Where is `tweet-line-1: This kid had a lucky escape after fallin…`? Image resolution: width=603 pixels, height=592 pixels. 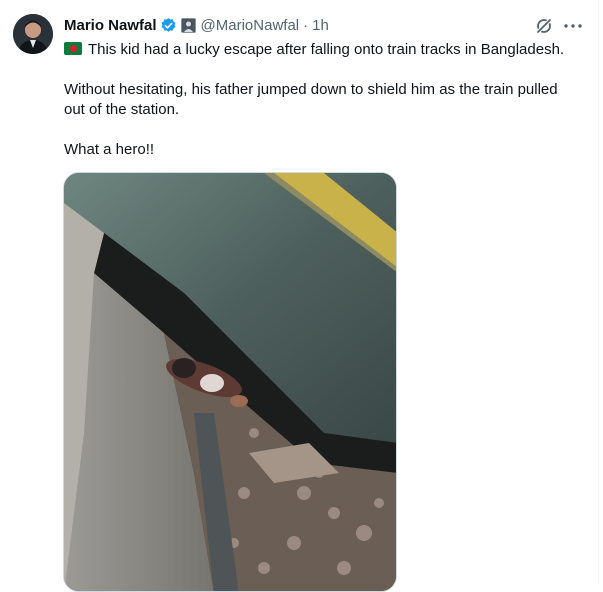 tweet-line-1: This kid had a lucky escape after fallin… is located at coordinates (329, 50).